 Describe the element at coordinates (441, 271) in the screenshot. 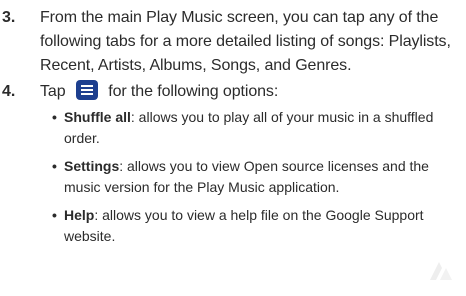

I see `watermark-icon` at that location.